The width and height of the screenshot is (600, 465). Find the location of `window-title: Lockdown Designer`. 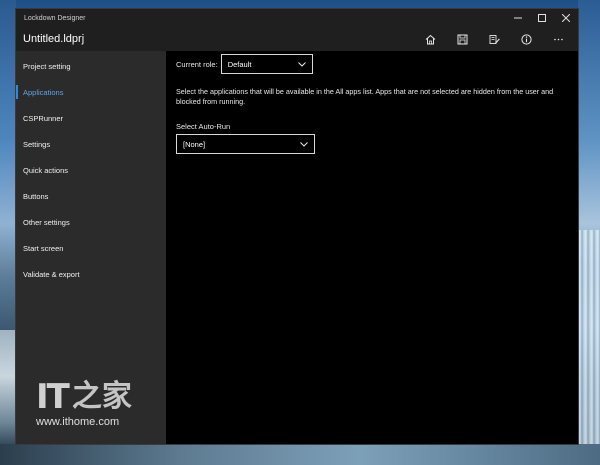

window-title: Lockdown Designer is located at coordinates (55, 18).